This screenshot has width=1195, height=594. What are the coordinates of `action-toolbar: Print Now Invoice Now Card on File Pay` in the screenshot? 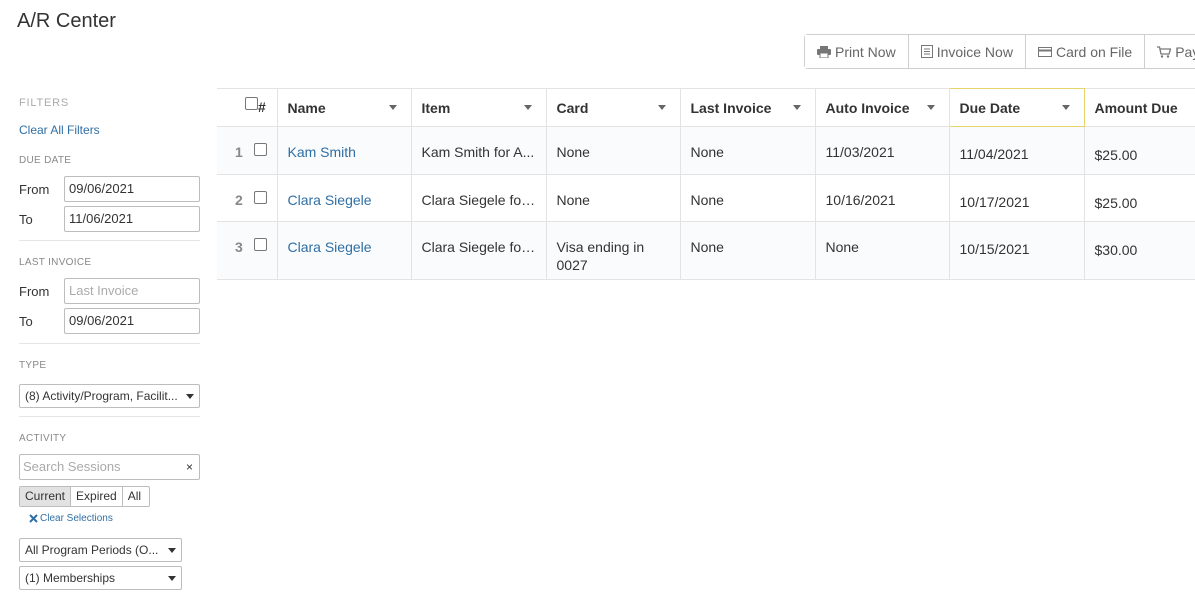 It's located at (999, 51).